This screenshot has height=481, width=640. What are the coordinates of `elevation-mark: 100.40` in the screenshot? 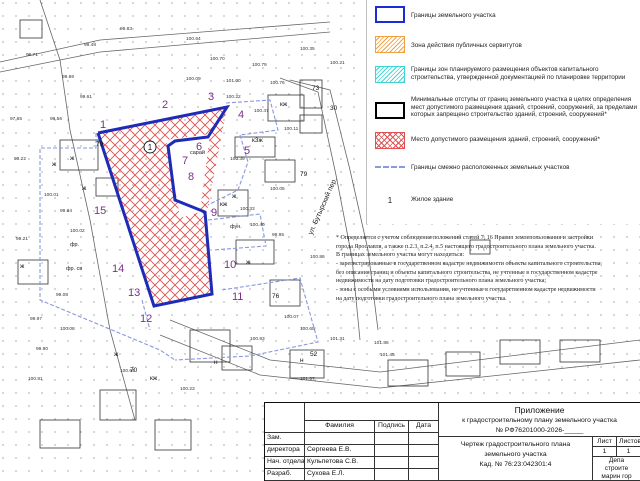 It's located at (257, 225).